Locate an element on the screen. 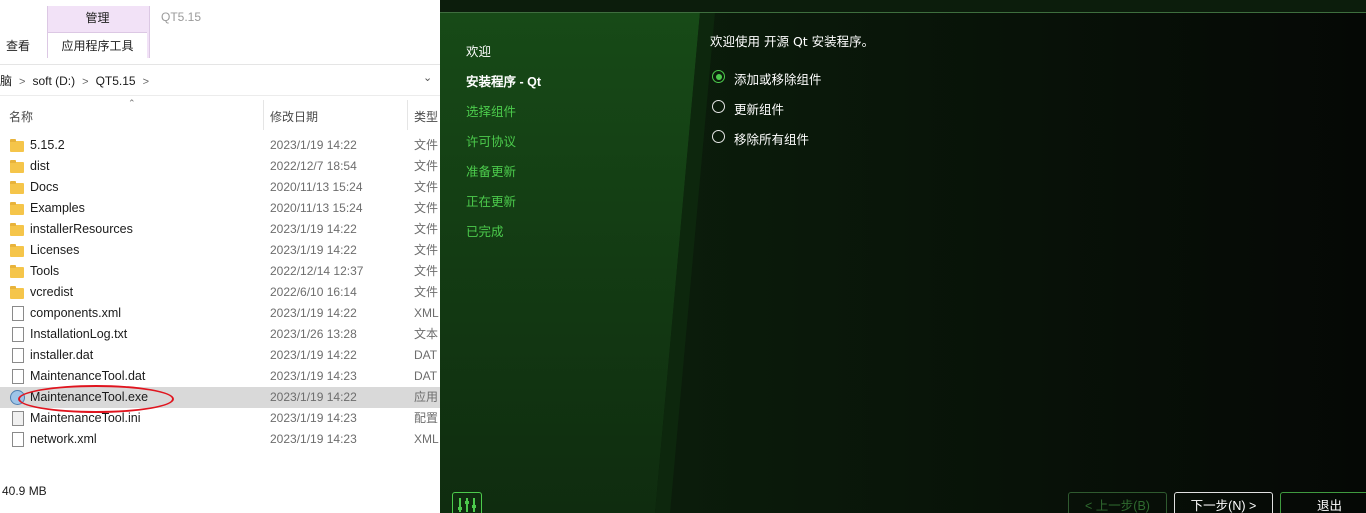 This screenshot has width=1366, height=513. exe-icon is located at coordinates (17, 397).